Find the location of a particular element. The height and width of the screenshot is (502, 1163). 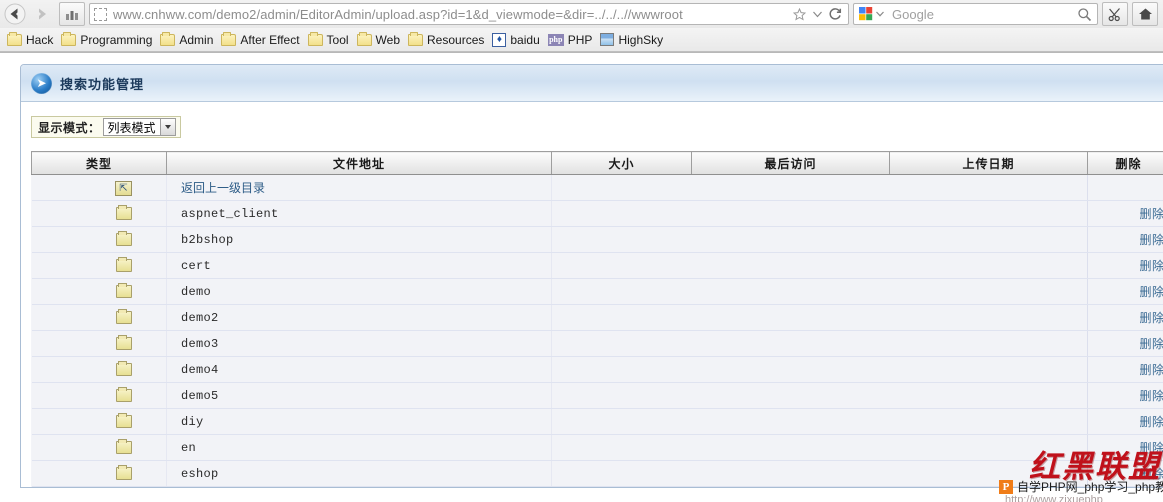

bookmark-label: PHP is located at coordinates (580, 39).